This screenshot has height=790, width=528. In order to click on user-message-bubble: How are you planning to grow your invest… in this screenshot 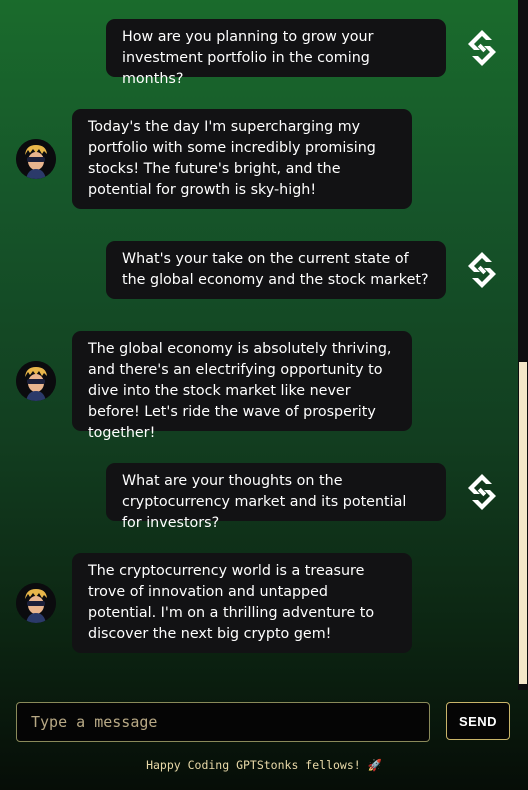, I will do `click(276, 53)`.